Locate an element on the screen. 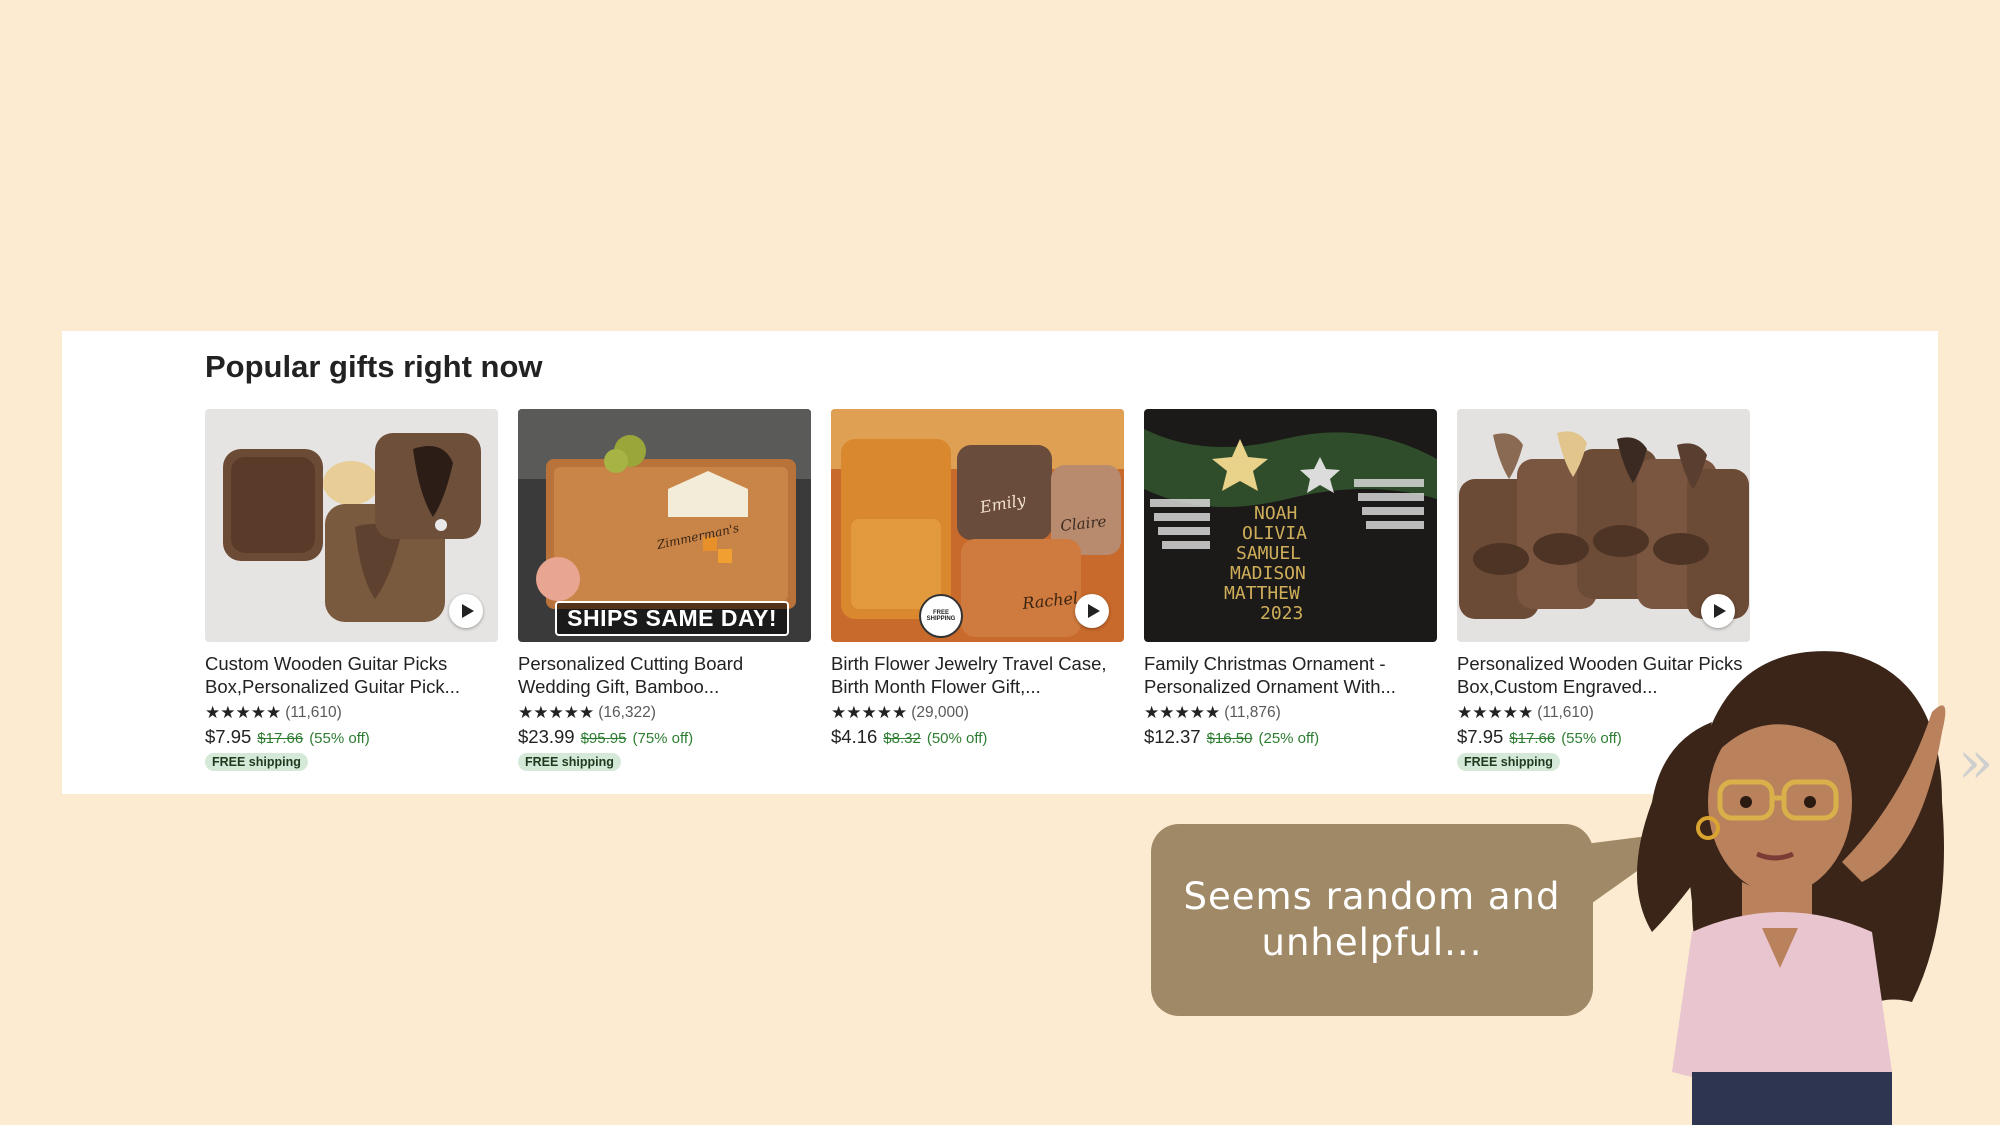 This screenshot has height=1125, width=2000. product-image: NOAH OLIVIA SAMUEL MADISON MATTHEW 2023 is located at coordinates (1290, 525).